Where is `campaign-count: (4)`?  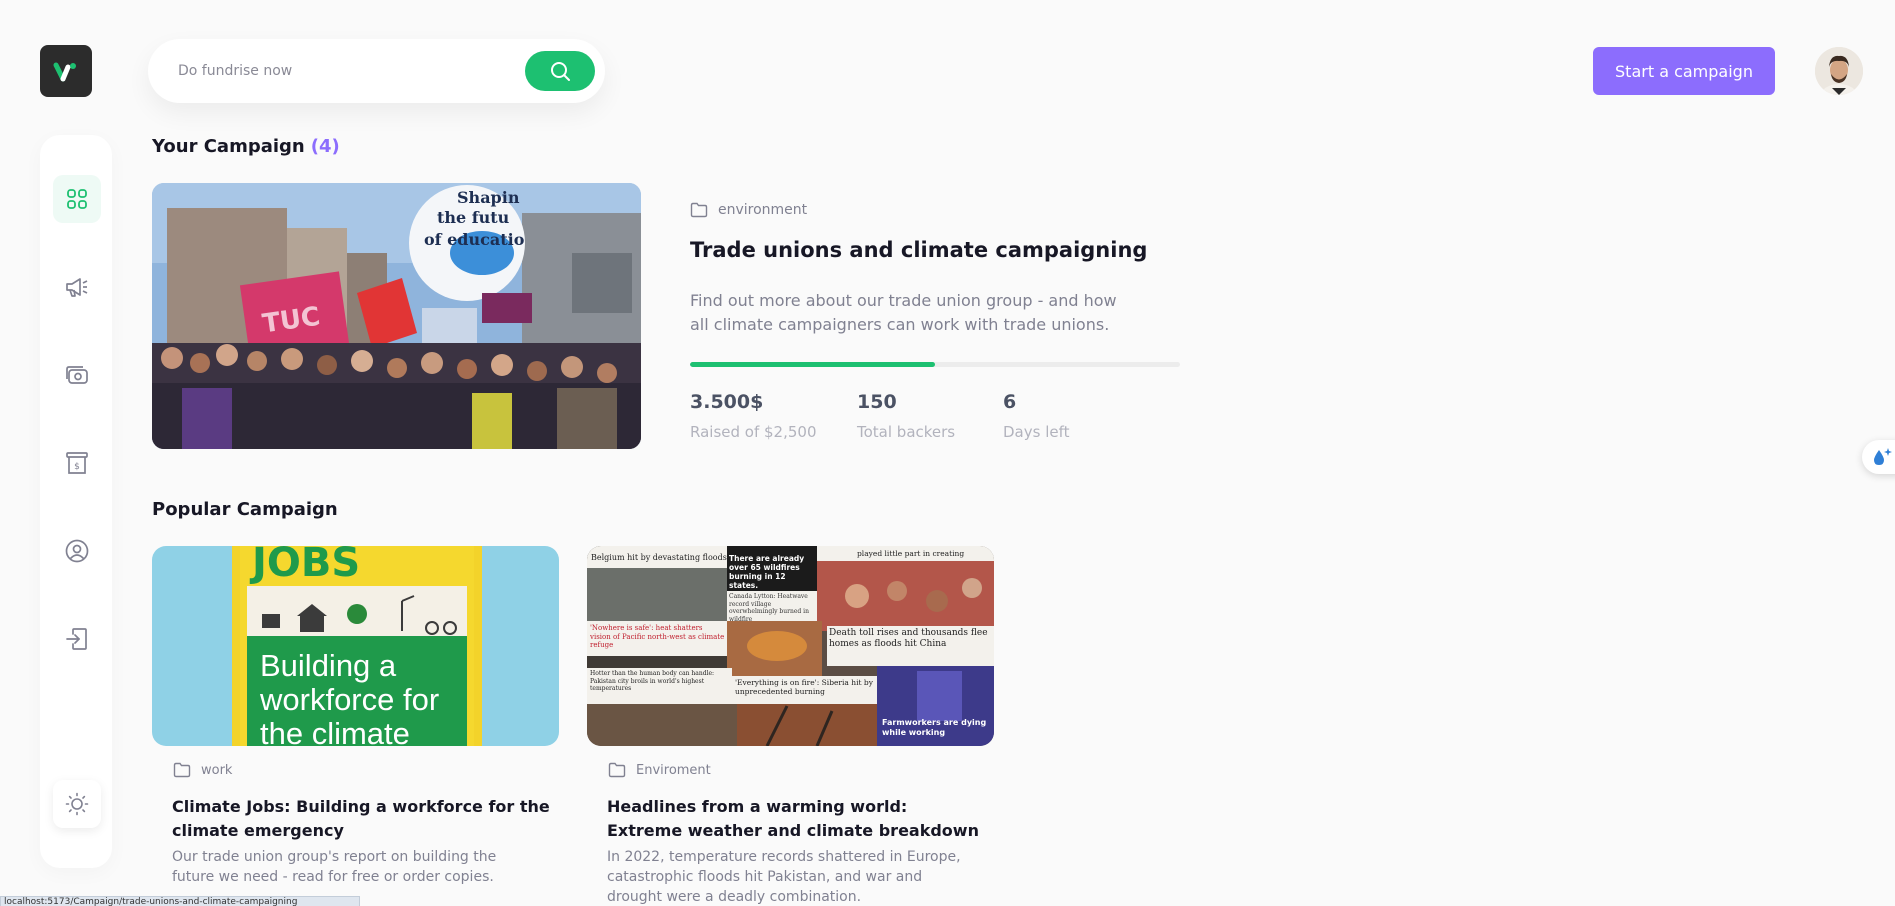 campaign-count: (4) is located at coordinates (325, 146).